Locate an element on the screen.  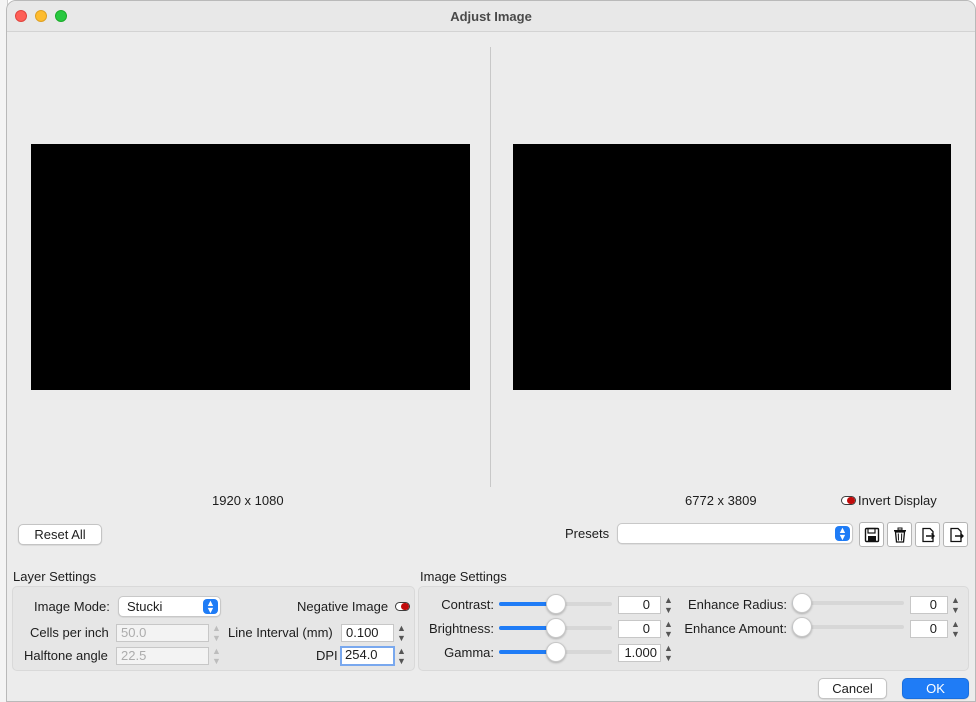
enhance-amount-field: 0 is located at coordinates (929, 629).